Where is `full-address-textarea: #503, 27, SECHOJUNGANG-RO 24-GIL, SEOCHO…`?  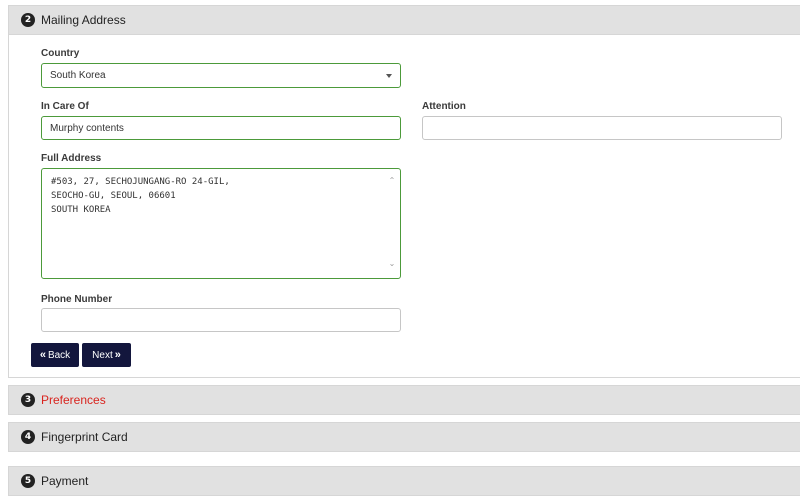
full-address-textarea: #503, 27, SECHOJUNGANG-RO 24-GIL, SEOCHO… is located at coordinates (221, 223).